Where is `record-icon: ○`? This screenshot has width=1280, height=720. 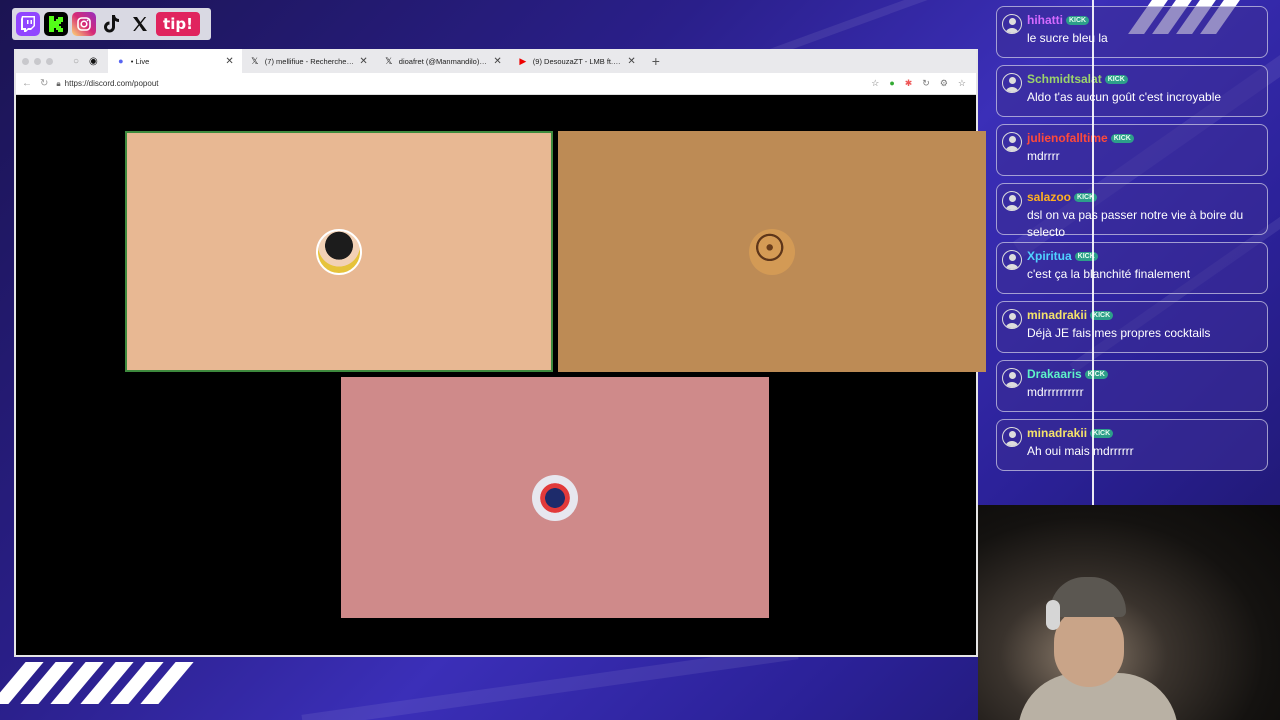 record-icon: ○ is located at coordinates (74, 61).